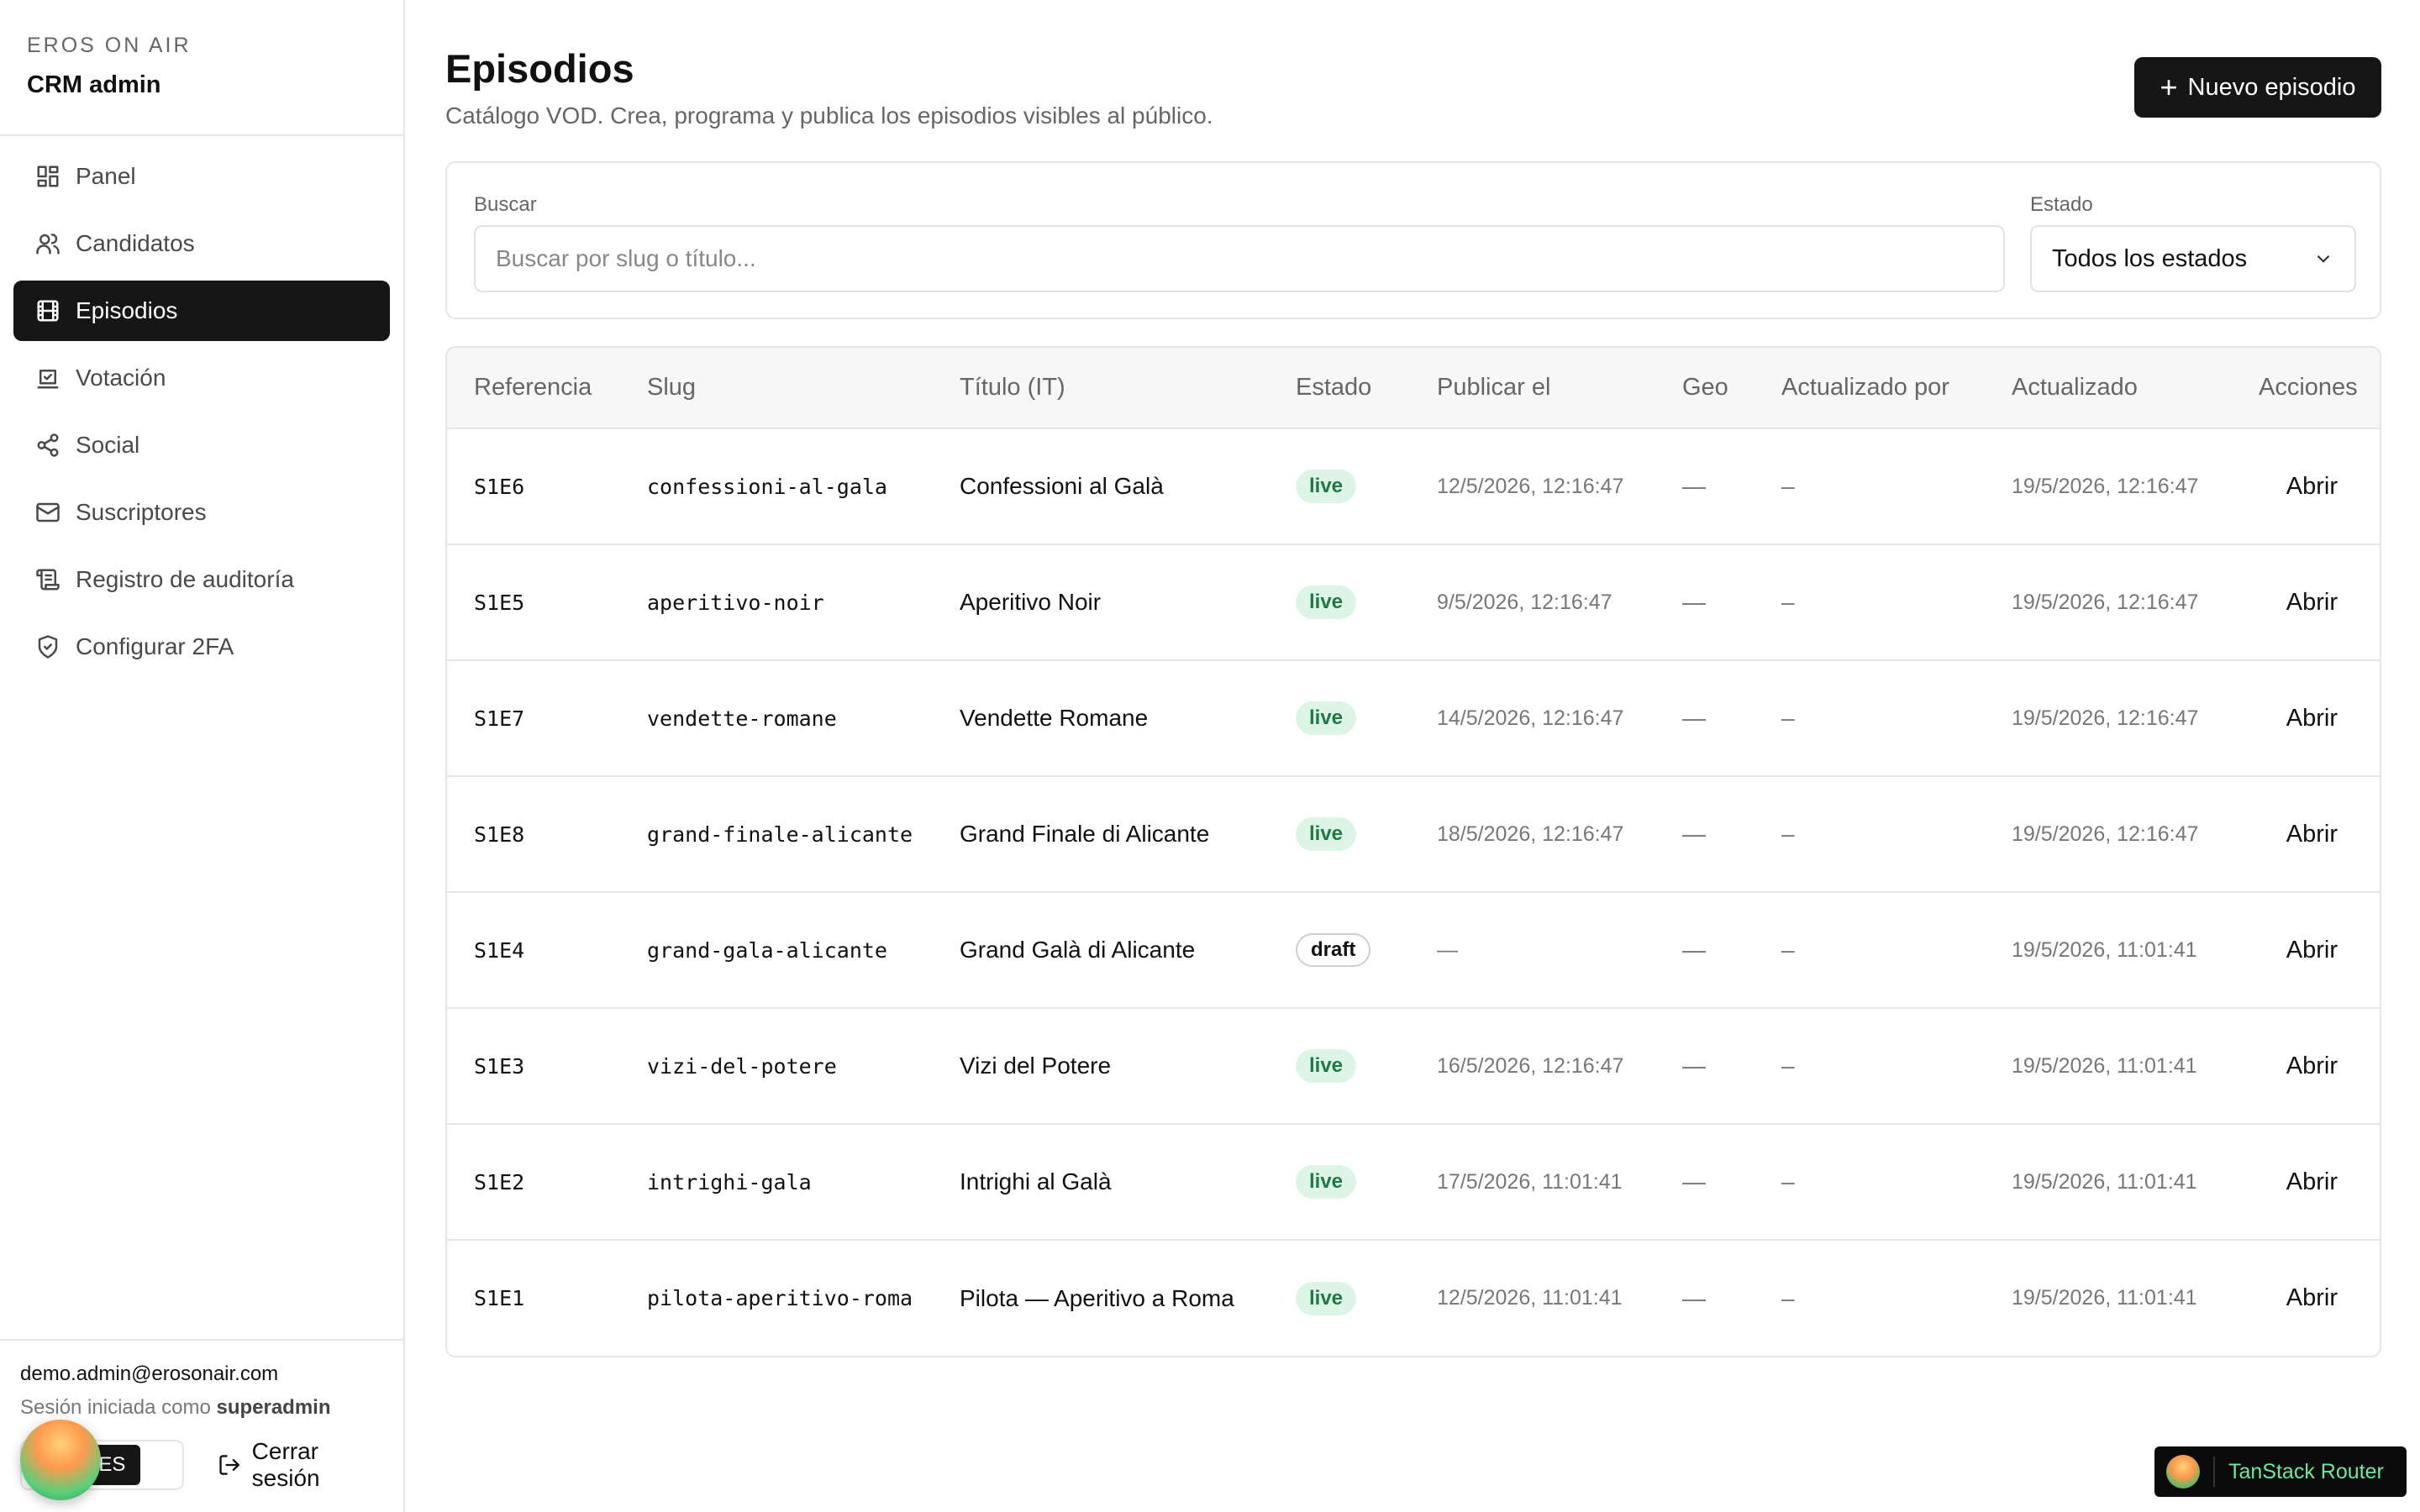 The image size is (2420, 1512). I want to click on dashboard-icon, so click(48, 176).